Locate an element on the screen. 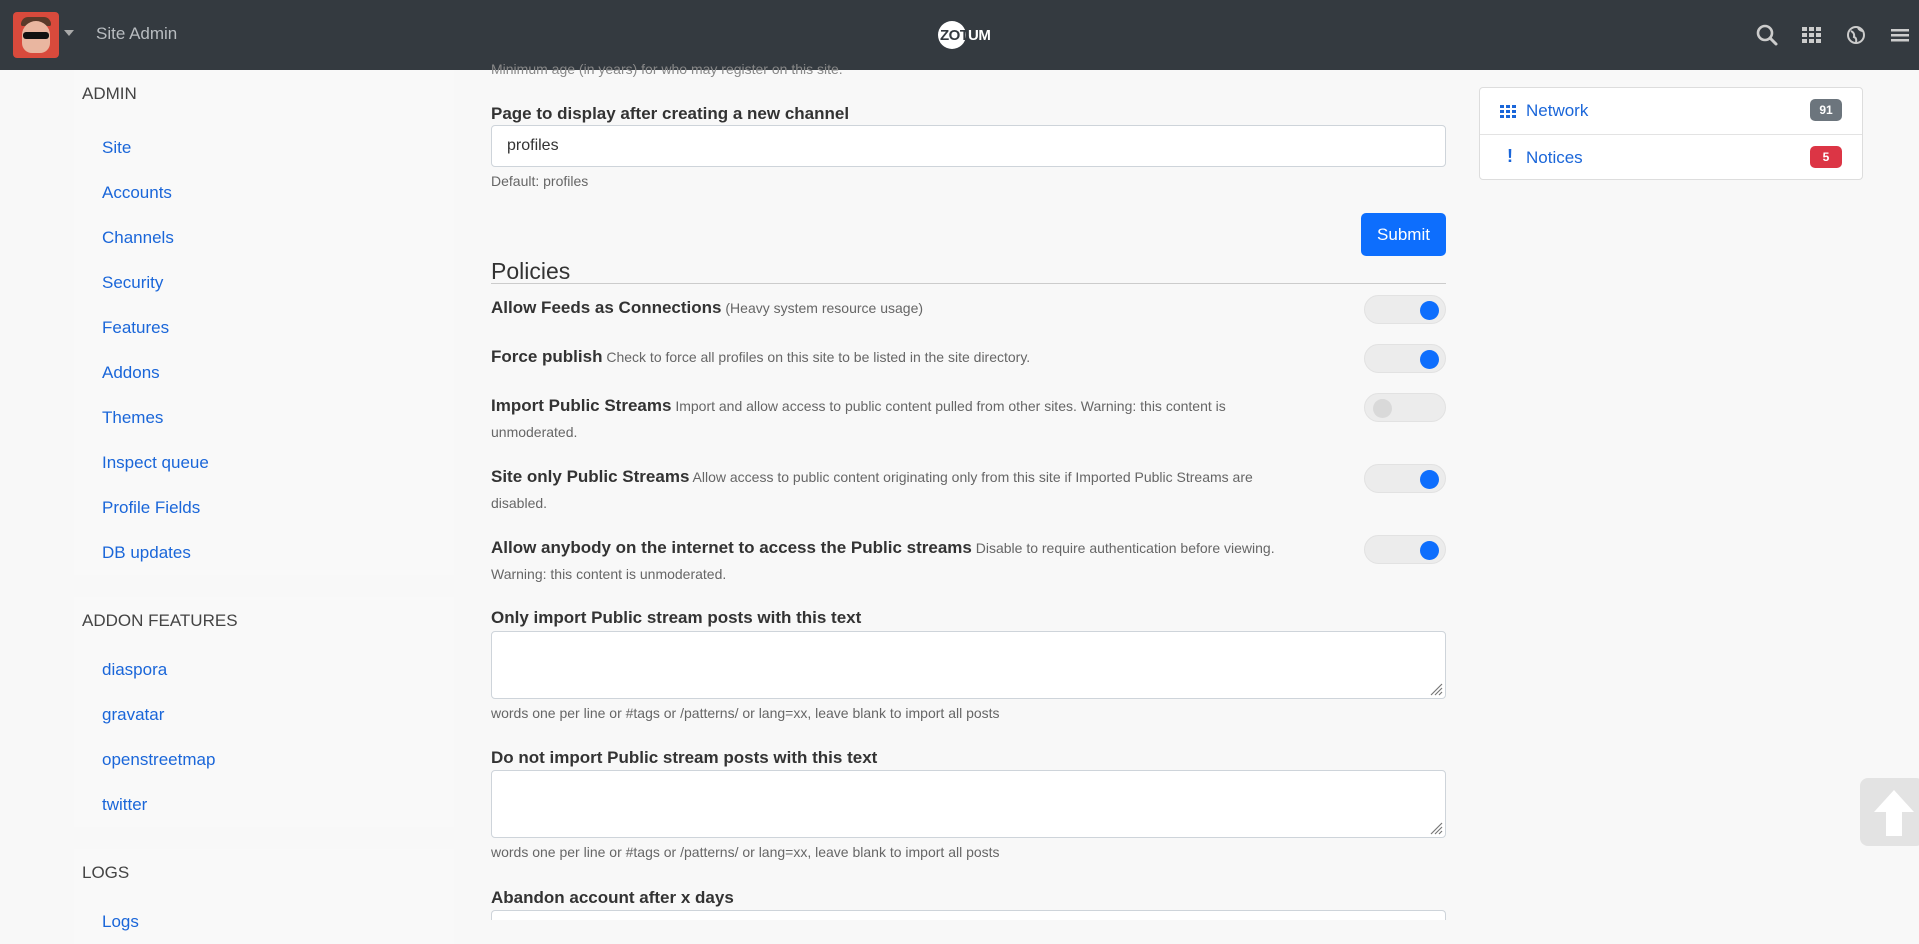 The image size is (1919, 944). apps-grid-icon is located at coordinates (1812, 35).